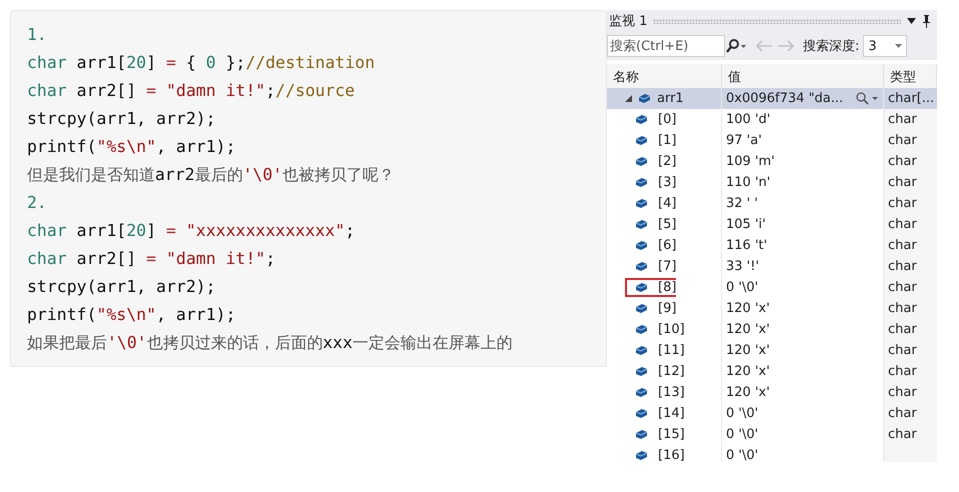 Image resolution: width=959 pixels, height=492 pixels. What do you see at coordinates (671, 371) in the screenshot?
I see `element-index: [12]` at bounding box center [671, 371].